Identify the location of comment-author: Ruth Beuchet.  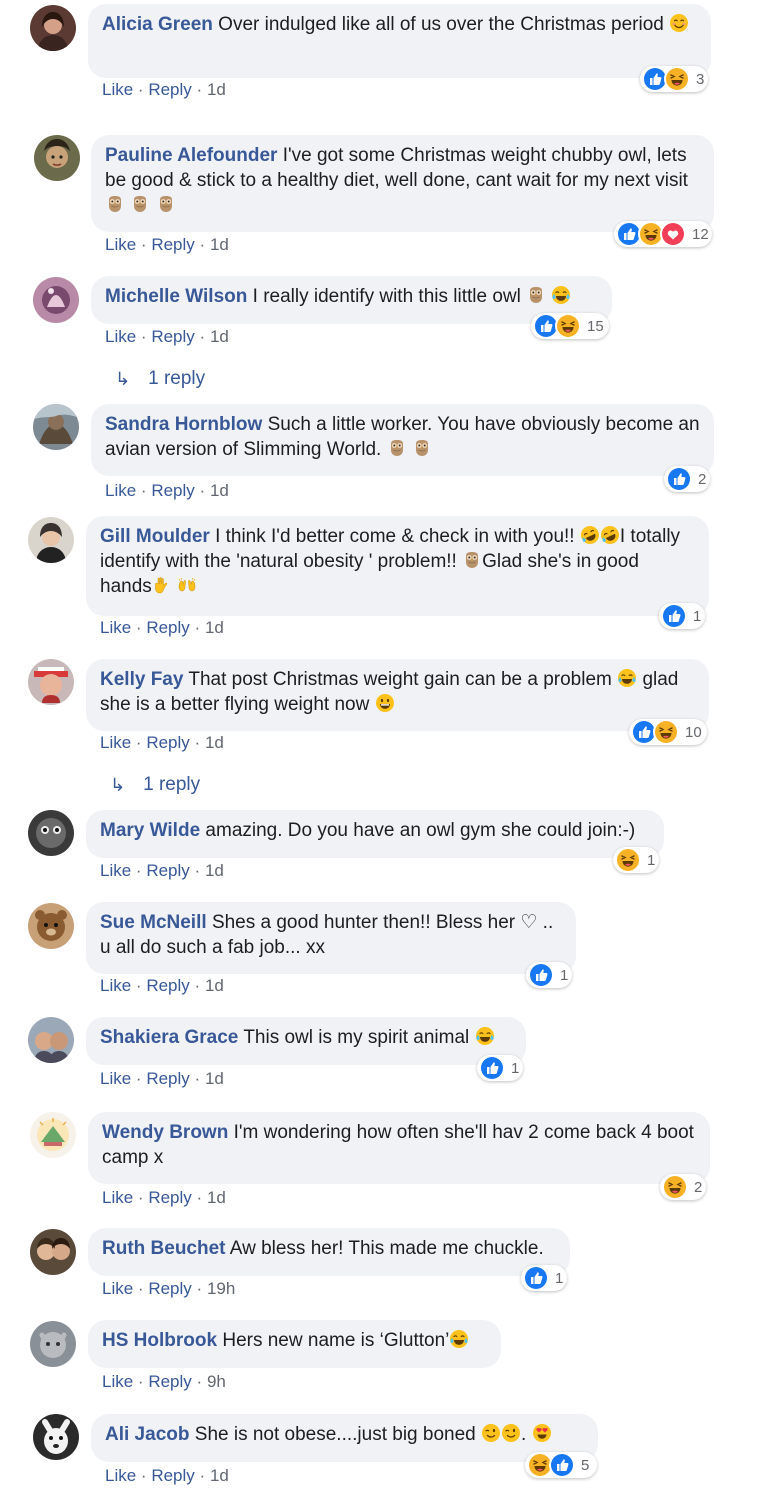
(164, 1248).